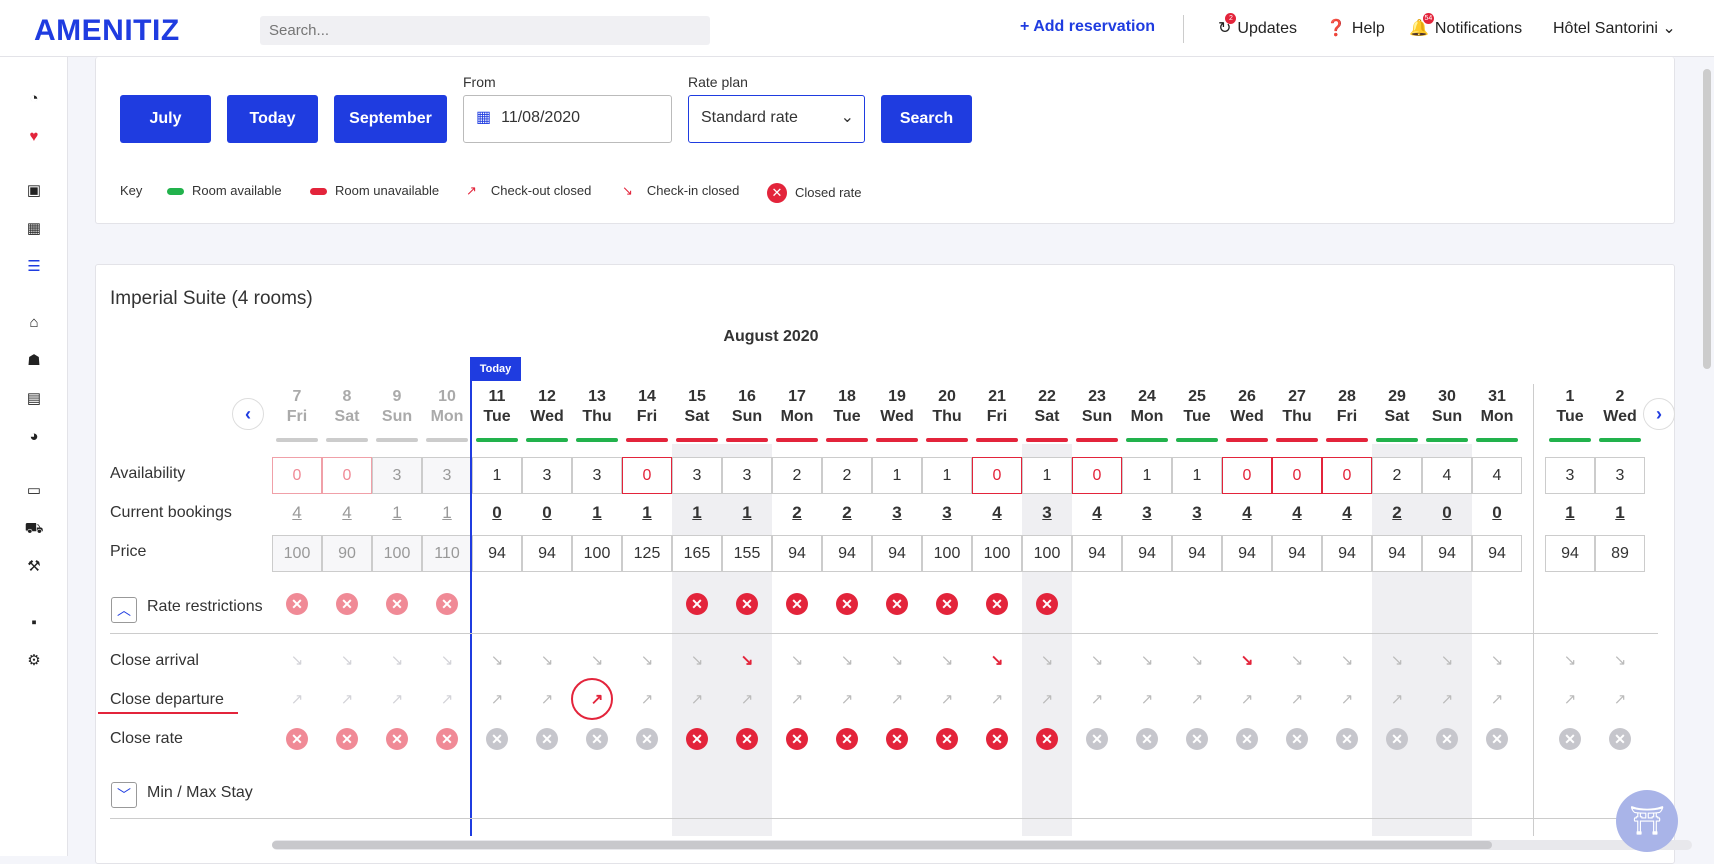  Describe the element at coordinates (1087, 27) in the screenshot. I see `add-reservation-button: + Add reservation` at that location.